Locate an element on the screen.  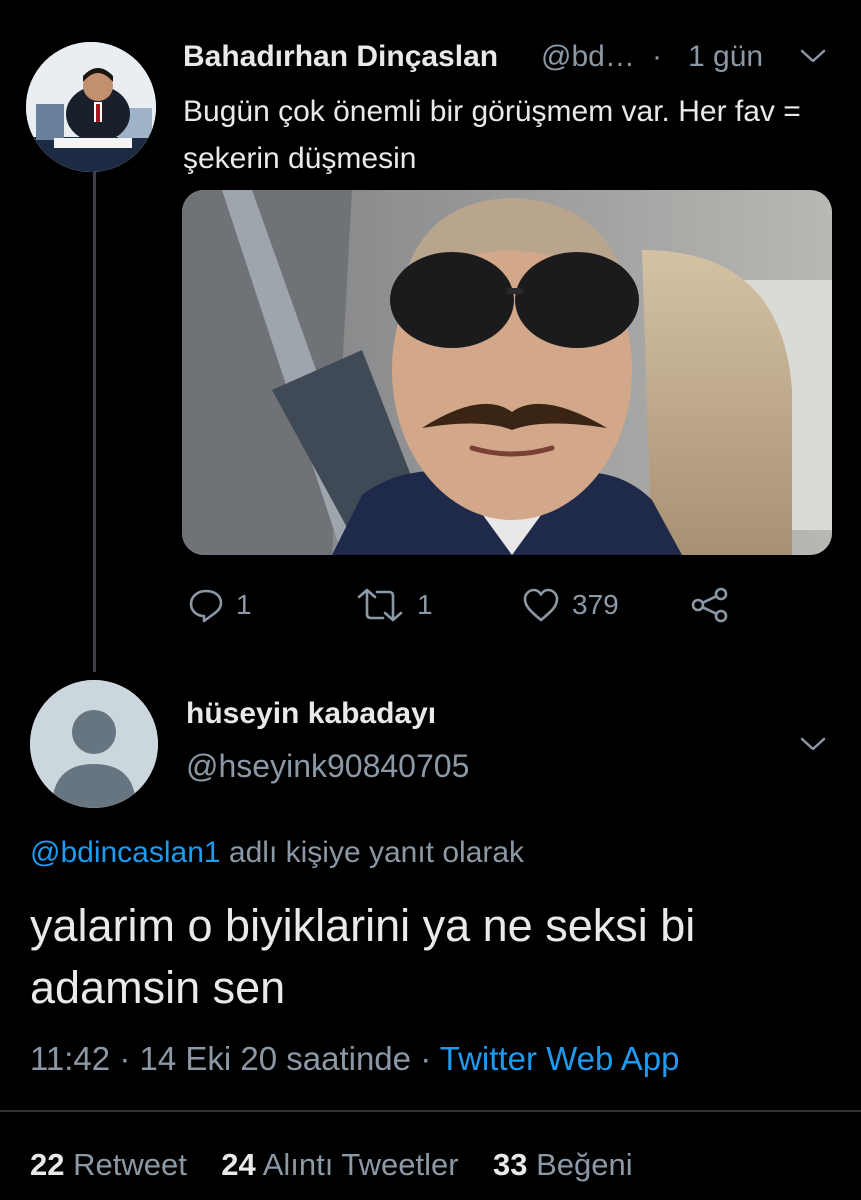
replying-to: @bdincaslan1 adlı kişiye yanıt olarak is located at coordinates (277, 853).